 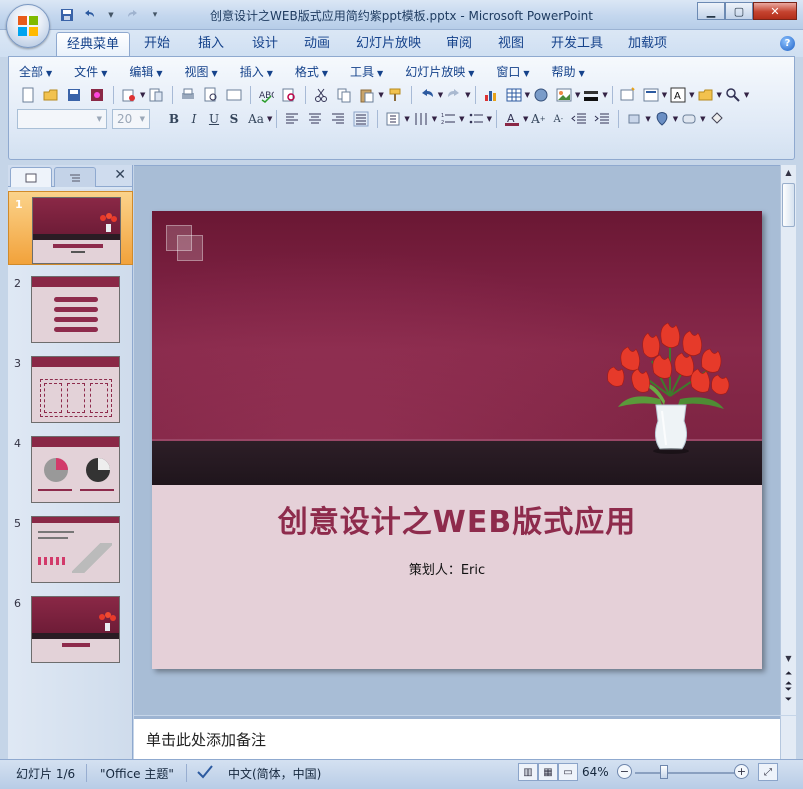 I want to click on slide-thumbnail-5: 5, so click(x=70, y=548).